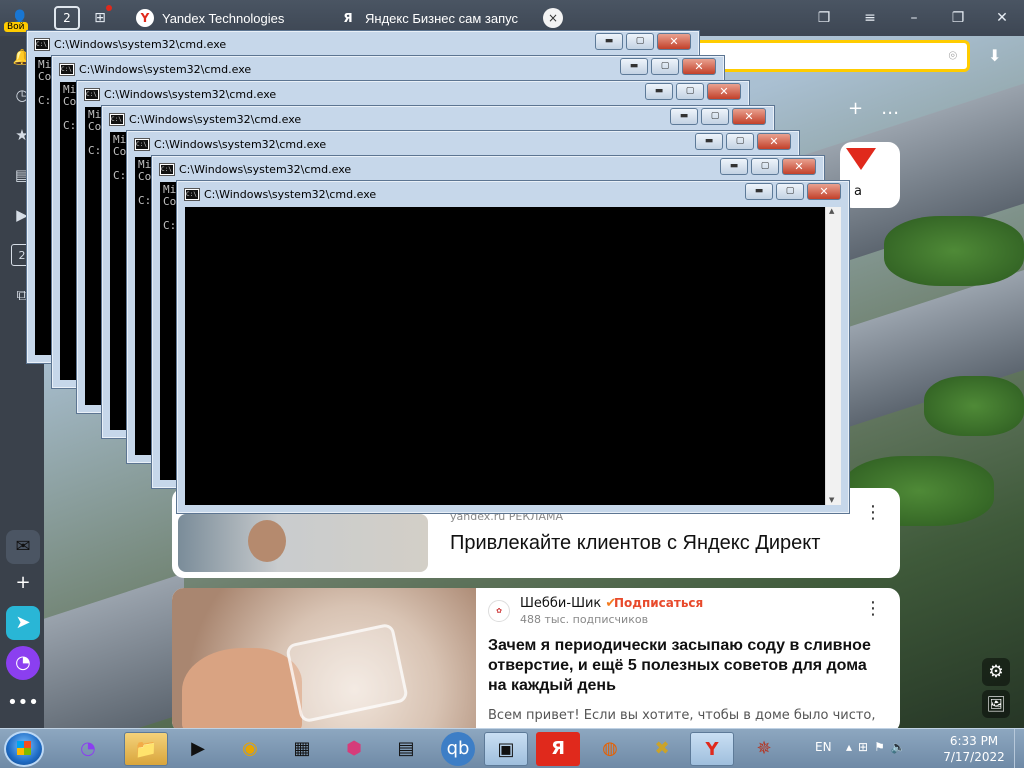  Describe the element at coordinates (914, 18) in the screenshot. I see `minimize-icon: –` at that location.